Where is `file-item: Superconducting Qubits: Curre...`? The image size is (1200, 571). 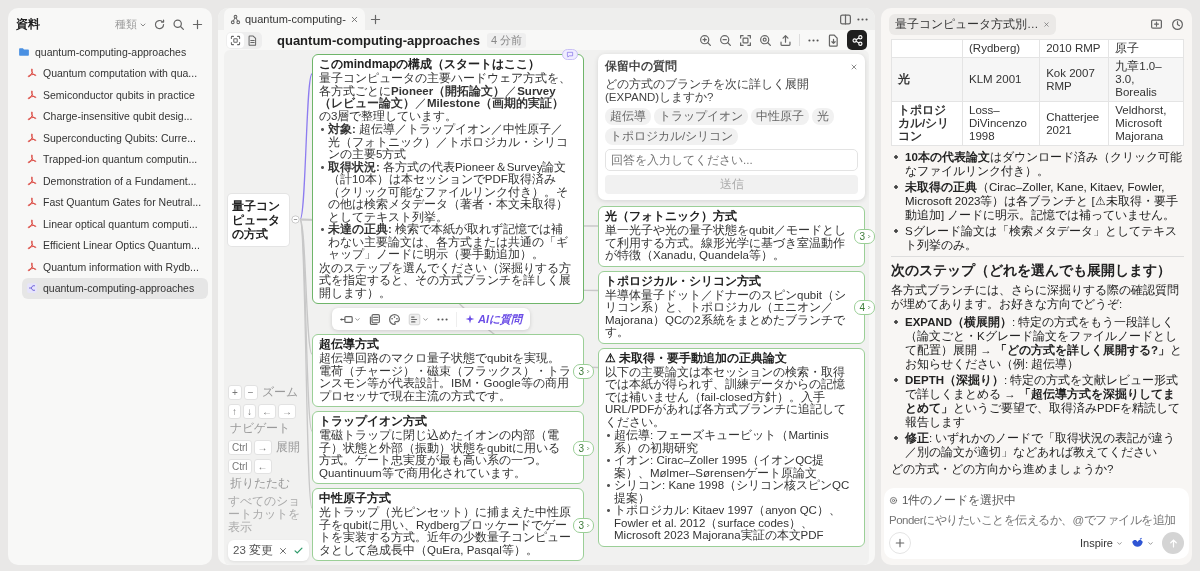 file-item: Superconducting Qubits: Curre... is located at coordinates (115, 138).